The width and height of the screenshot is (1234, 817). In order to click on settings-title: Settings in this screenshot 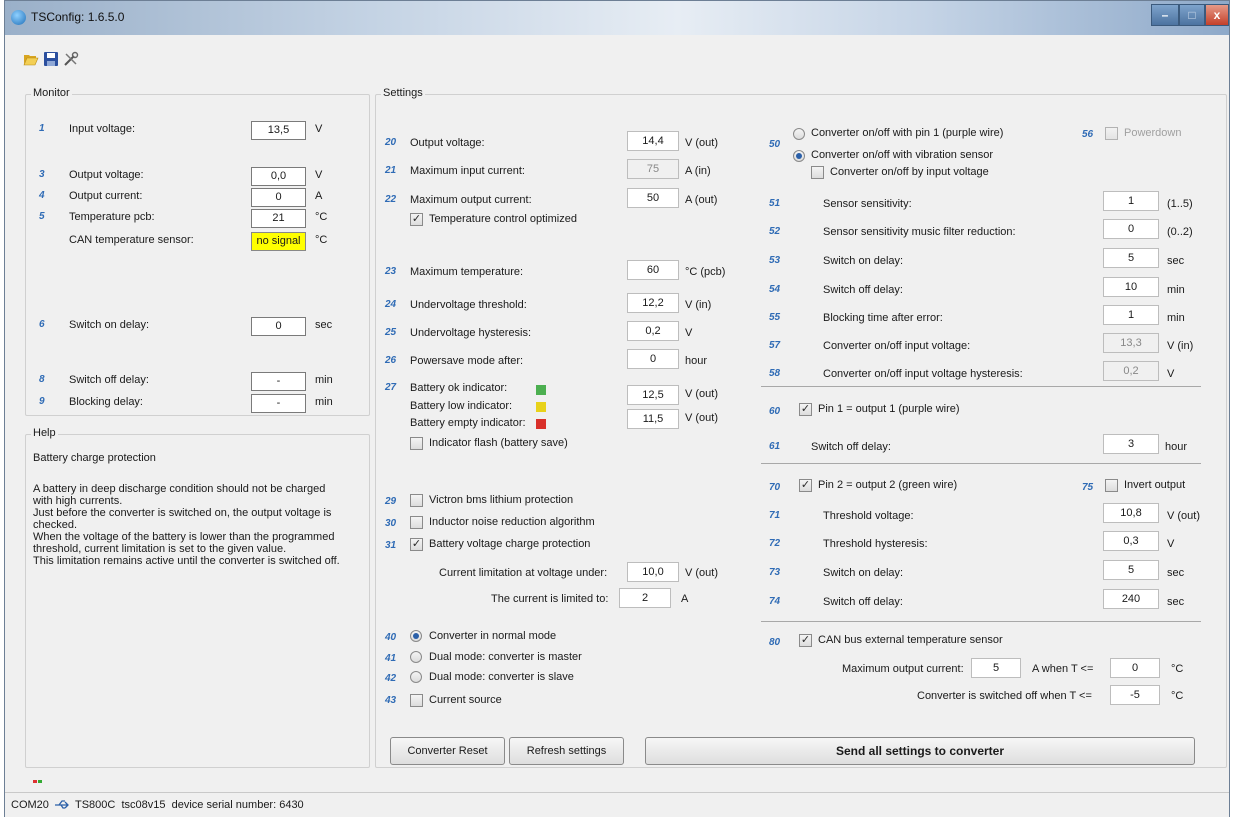, I will do `click(403, 93)`.